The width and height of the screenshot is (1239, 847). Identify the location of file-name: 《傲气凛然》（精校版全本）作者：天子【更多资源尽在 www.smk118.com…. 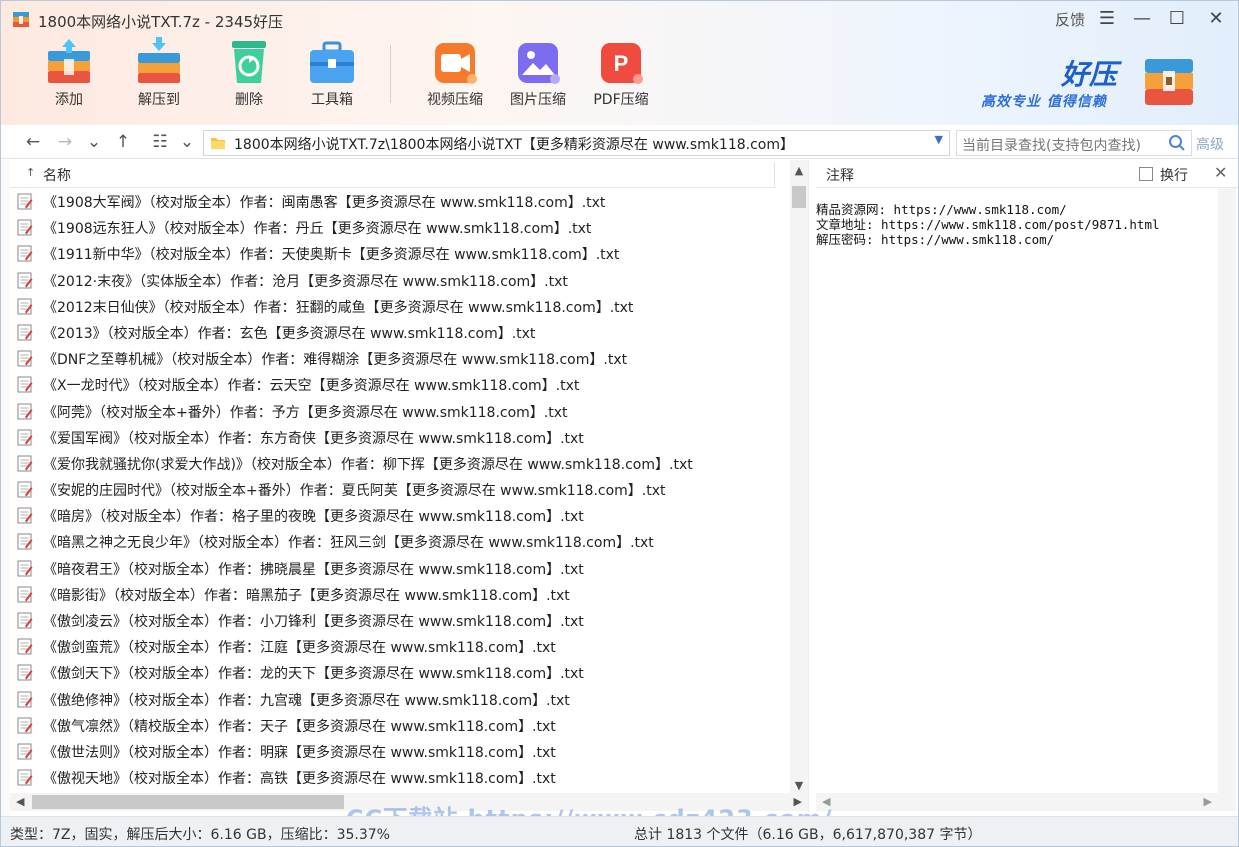
(299, 726).